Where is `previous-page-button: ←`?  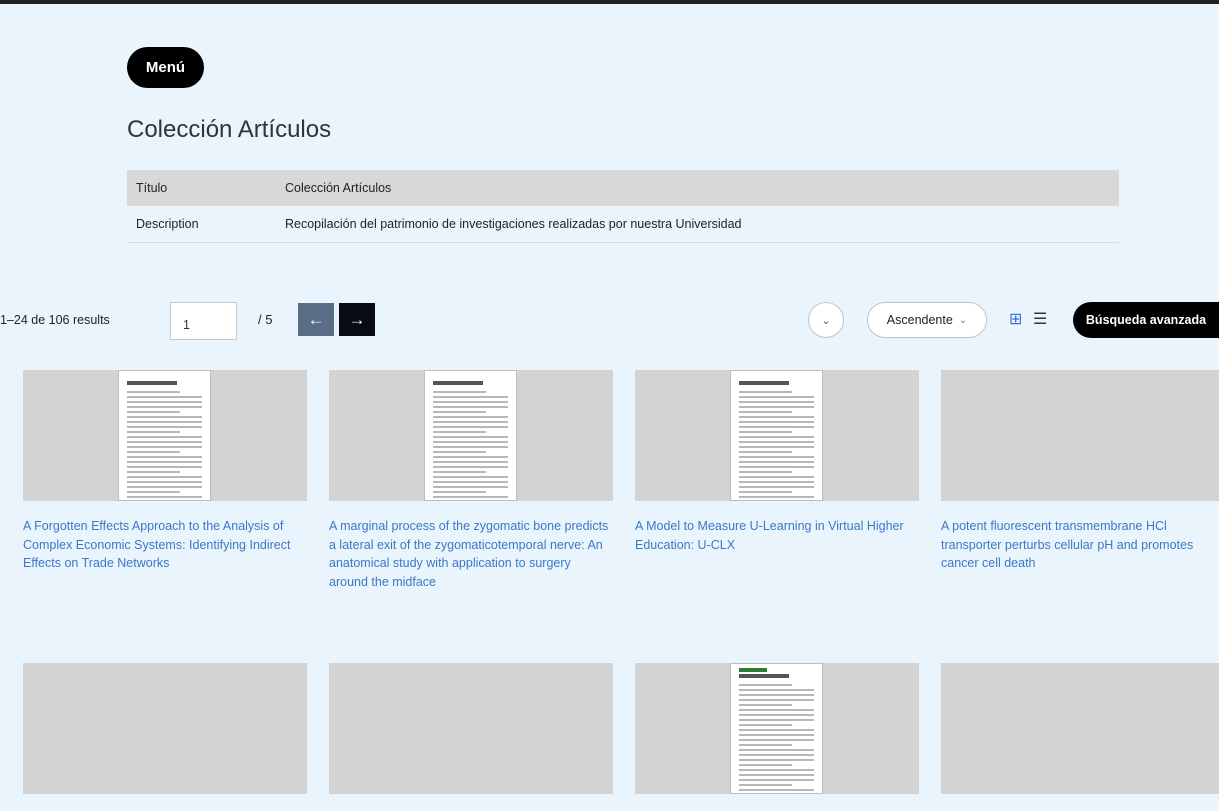 previous-page-button: ← is located at coordinates (316, 319).